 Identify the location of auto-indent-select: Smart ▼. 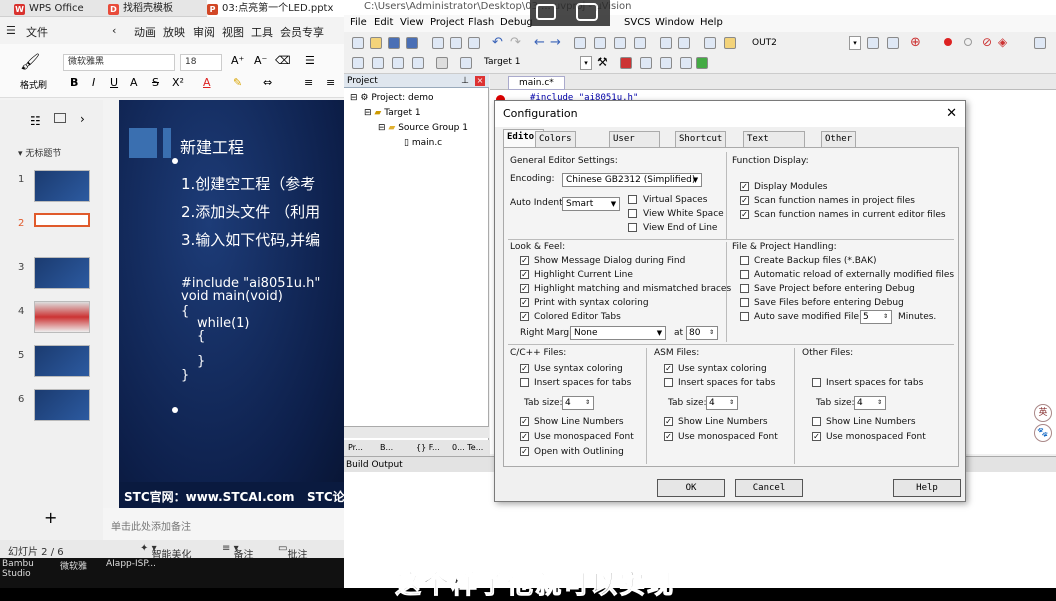
(591, 204).